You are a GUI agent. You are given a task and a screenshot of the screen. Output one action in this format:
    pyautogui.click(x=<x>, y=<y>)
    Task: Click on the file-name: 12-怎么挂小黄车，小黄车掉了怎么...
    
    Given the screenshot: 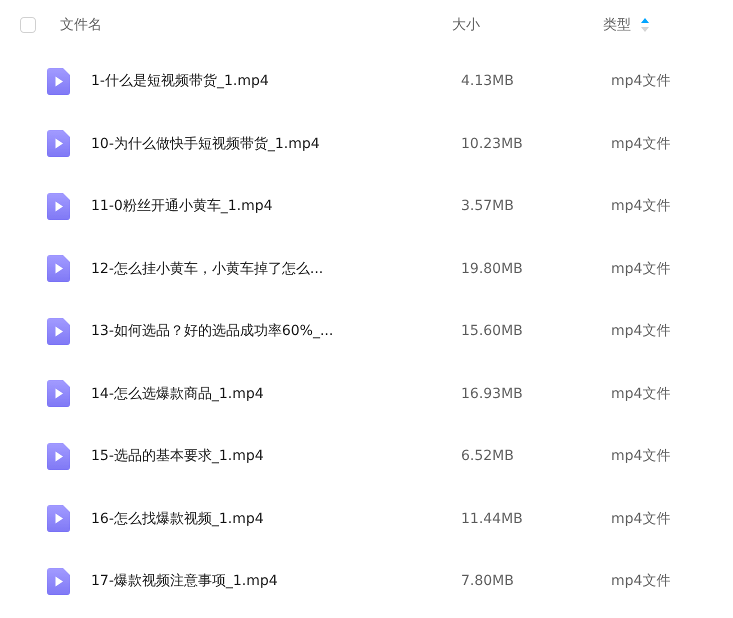 What is the action you would take?
    pyautogui.click(x=276, y=269)
    